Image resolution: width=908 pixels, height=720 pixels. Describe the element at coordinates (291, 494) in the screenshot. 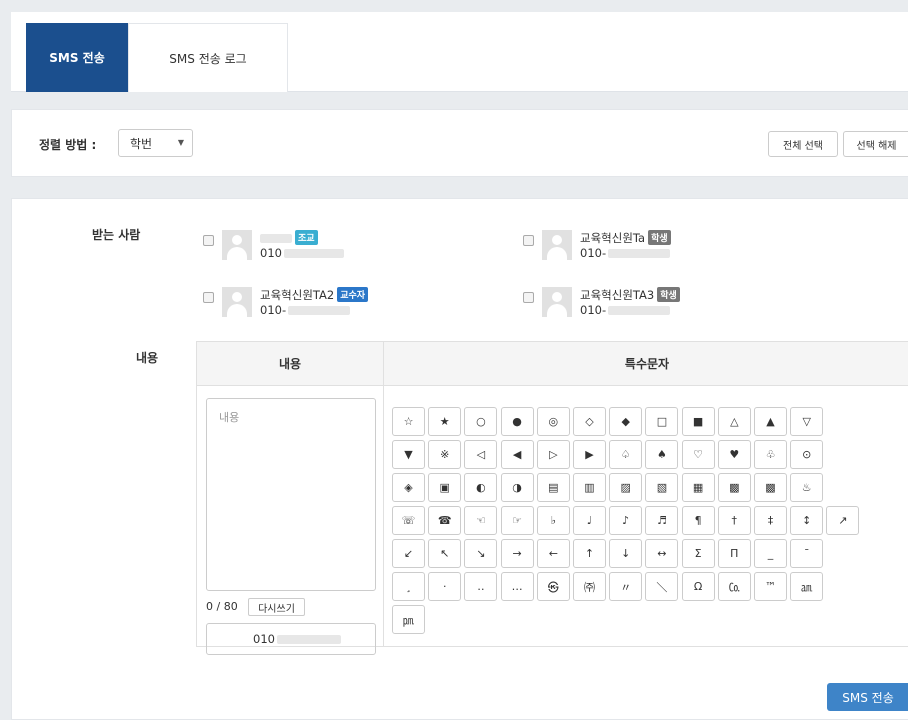

I see `message-textarea` at that location.